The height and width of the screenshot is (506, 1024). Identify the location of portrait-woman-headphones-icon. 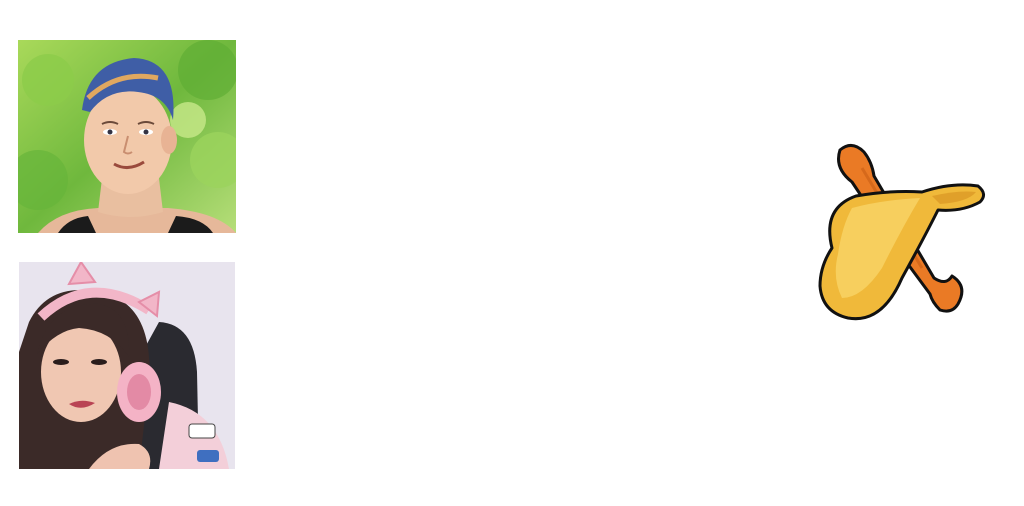
(127, 365).